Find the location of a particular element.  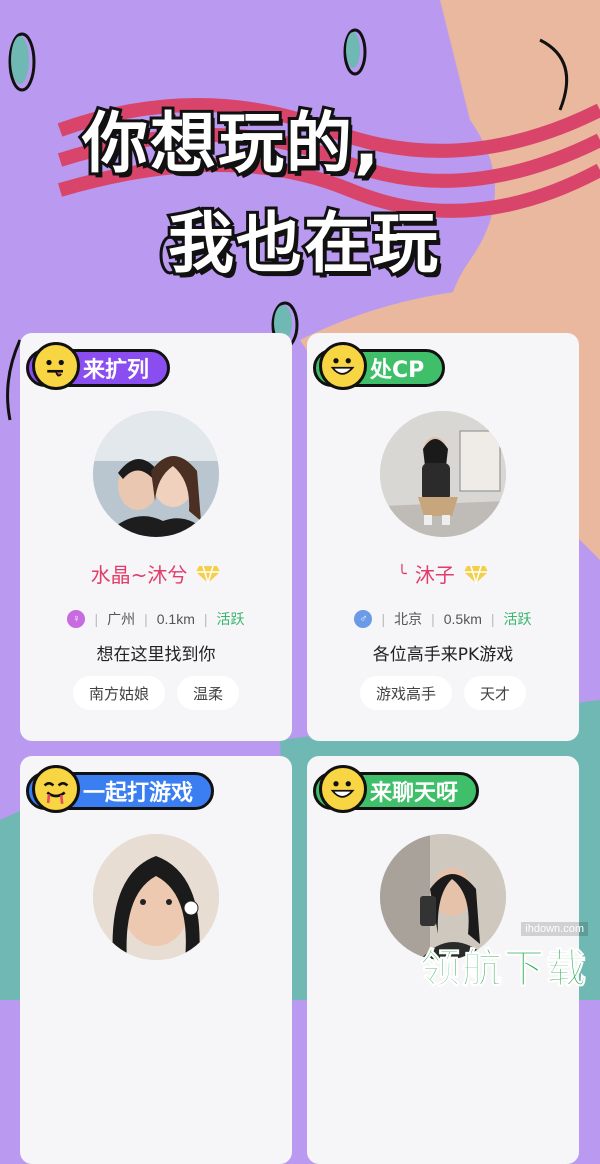

watermark-site: ihdown.com is located at coordinates (554, 929).